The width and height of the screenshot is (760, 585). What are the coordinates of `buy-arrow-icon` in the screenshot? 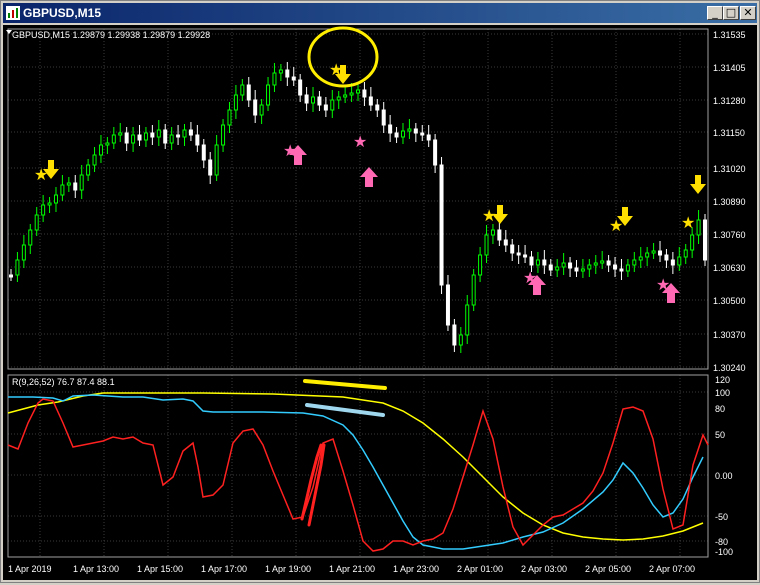 It's located at (369, 177).